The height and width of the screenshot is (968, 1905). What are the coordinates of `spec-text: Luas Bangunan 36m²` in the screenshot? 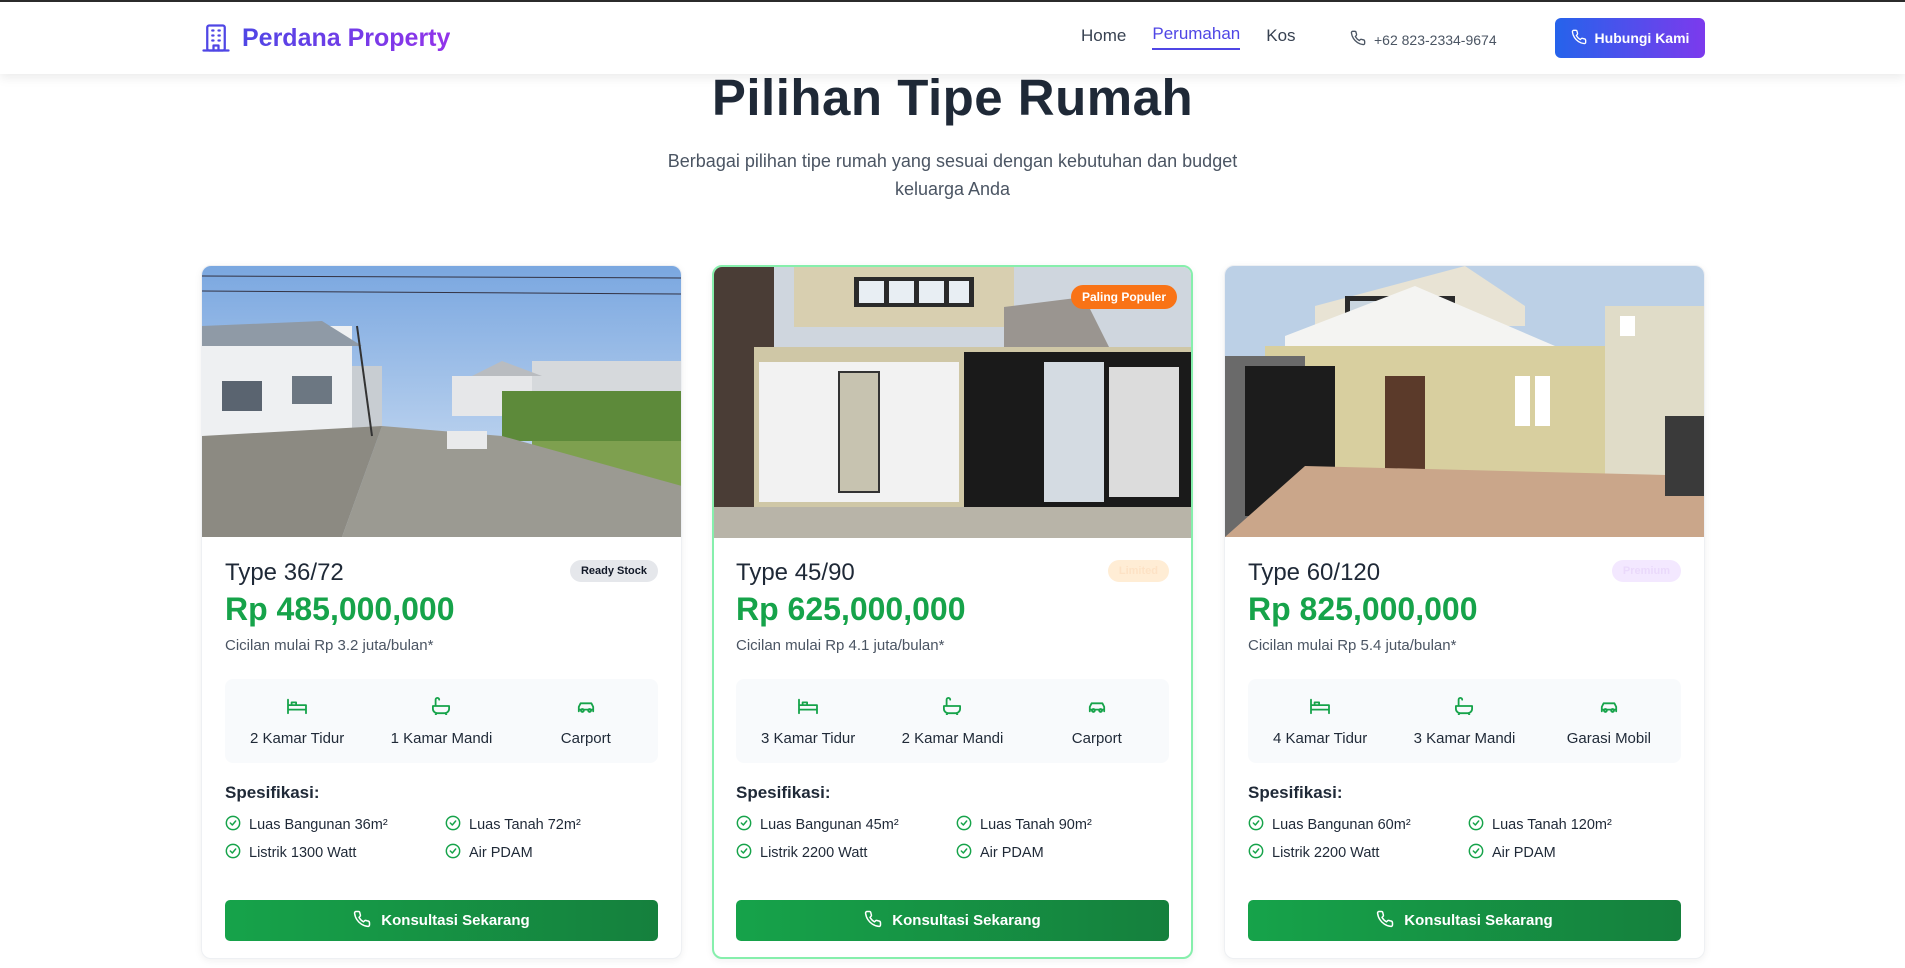 It's located at (318, 825).